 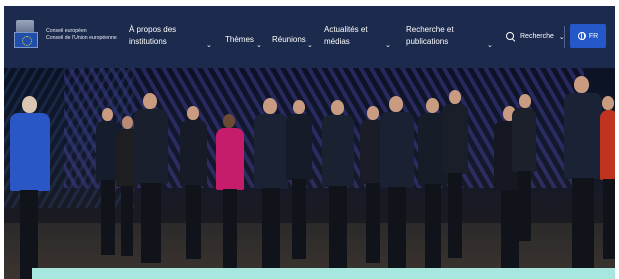 I want to click on logo-line-2: Conseil de l'Union européenne, so click(x=81, y=38).